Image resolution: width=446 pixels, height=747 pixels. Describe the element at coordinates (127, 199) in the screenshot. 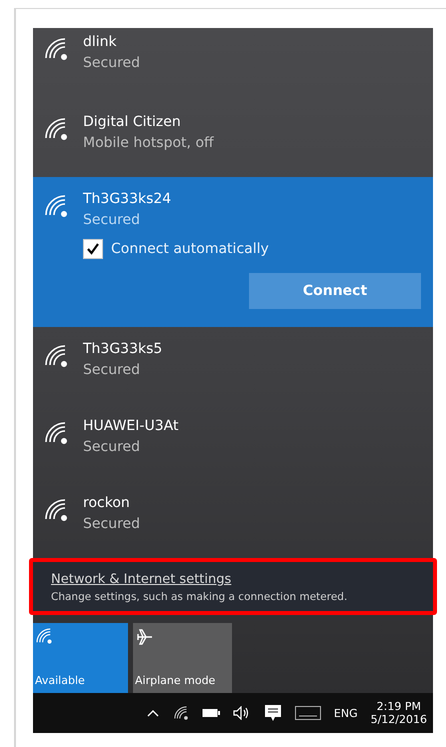

I see `network-name: Th3G33ks24` at that location.